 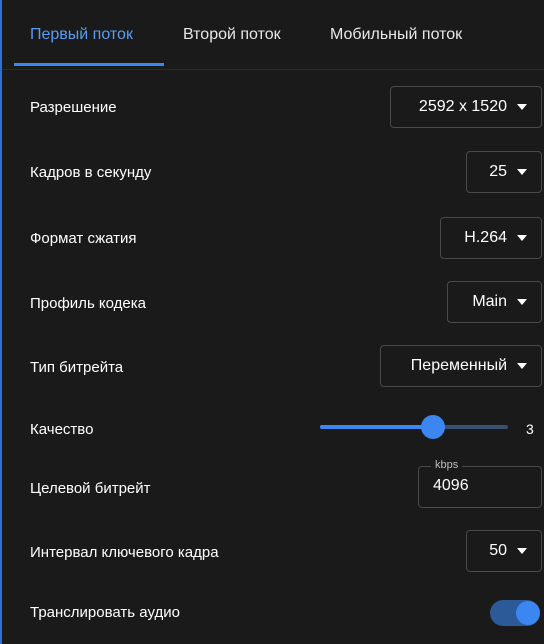 I want to click on codec-label: Формат сжатия, so click(x=83, y=238).